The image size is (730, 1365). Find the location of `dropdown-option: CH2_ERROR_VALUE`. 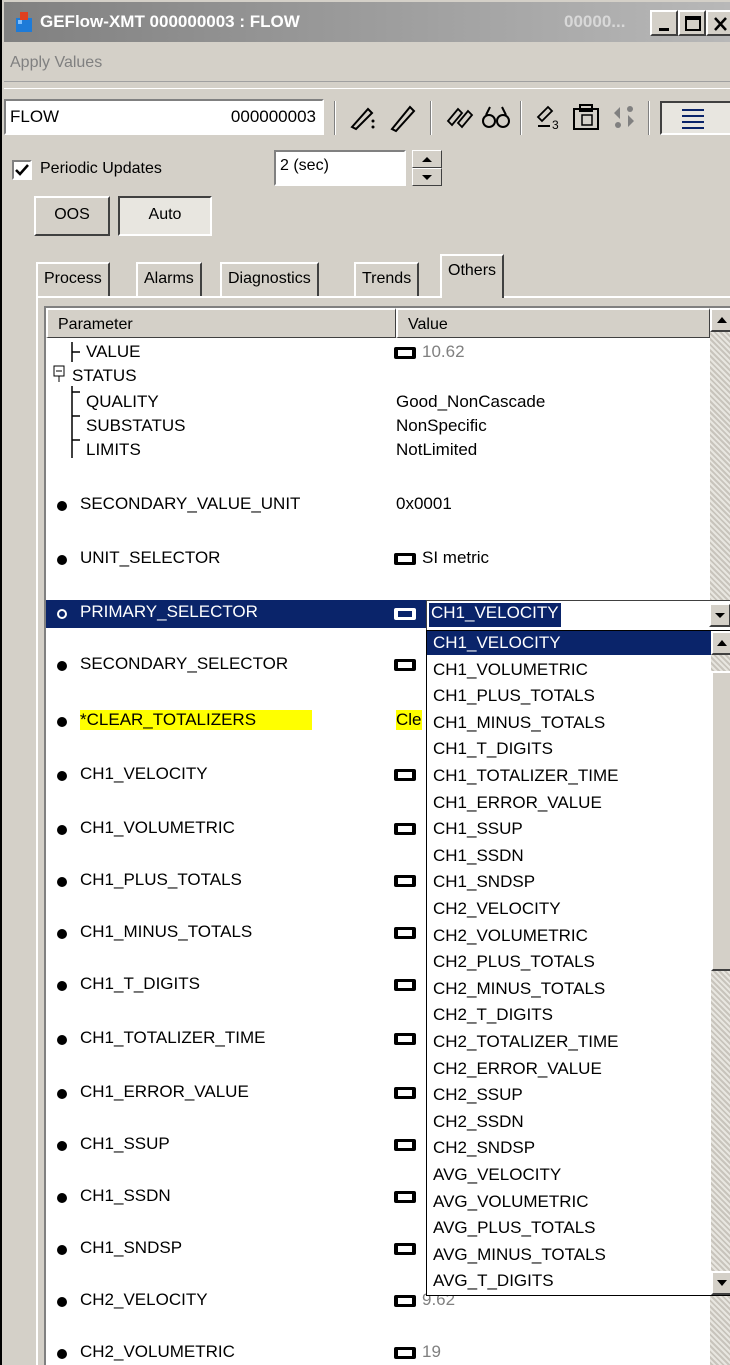

dropdown-option: CH2_ERROR_VALUE is located at coordinates (569, 1069).